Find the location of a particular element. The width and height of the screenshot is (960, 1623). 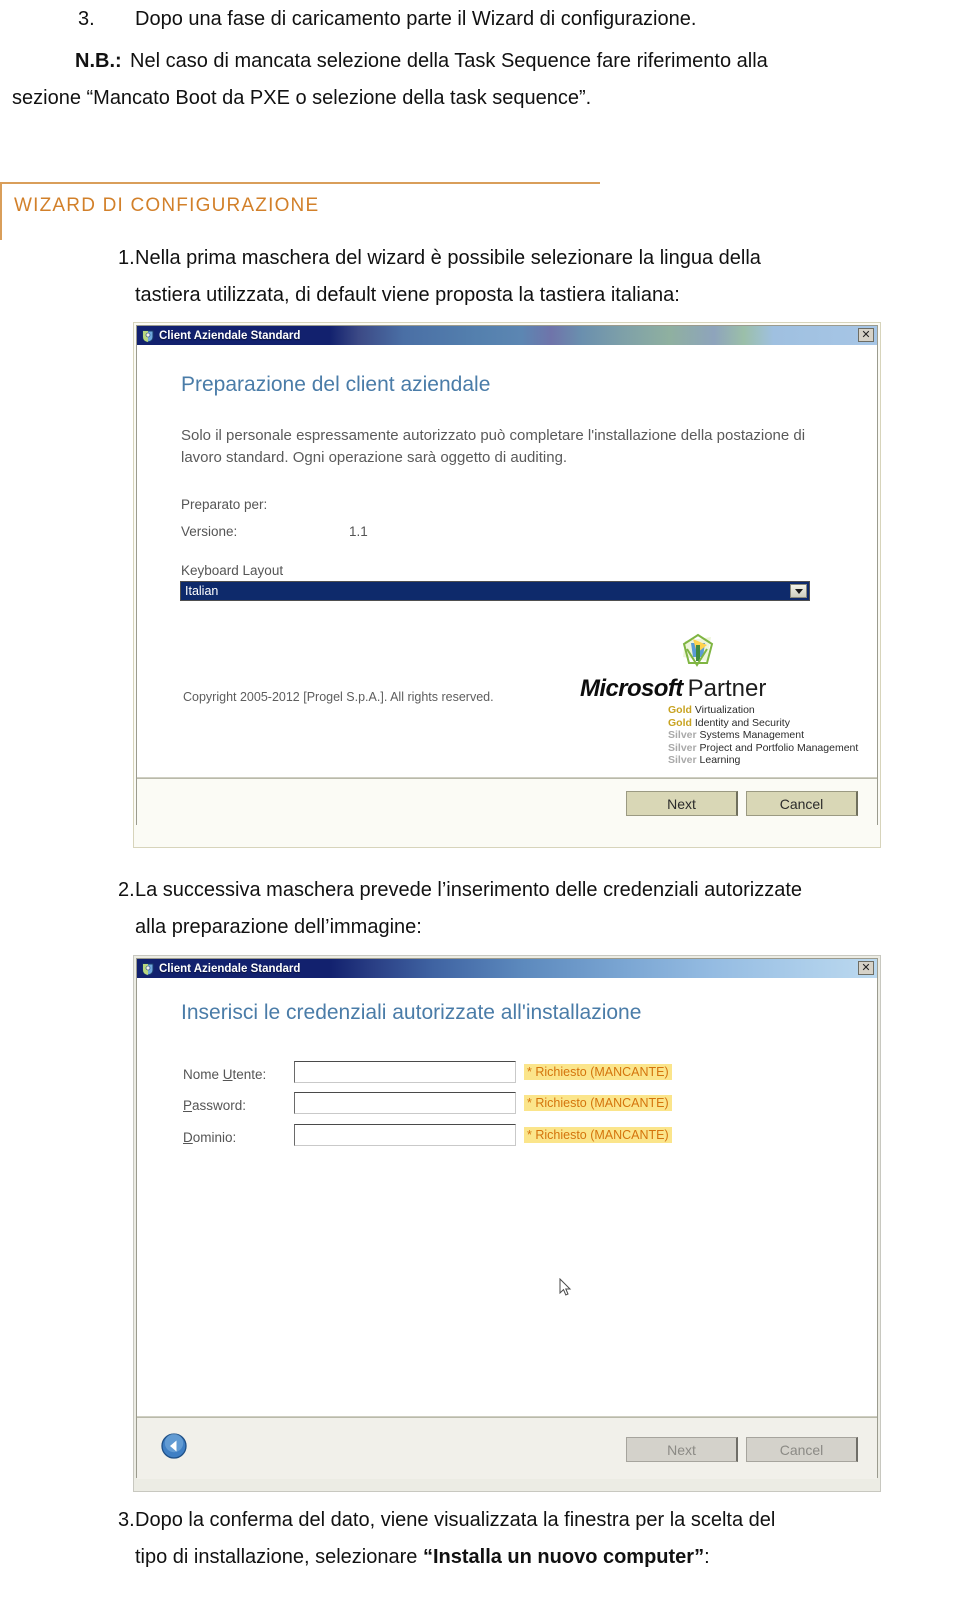

competency-name: Virtualization is located at coordinates (724, 710).